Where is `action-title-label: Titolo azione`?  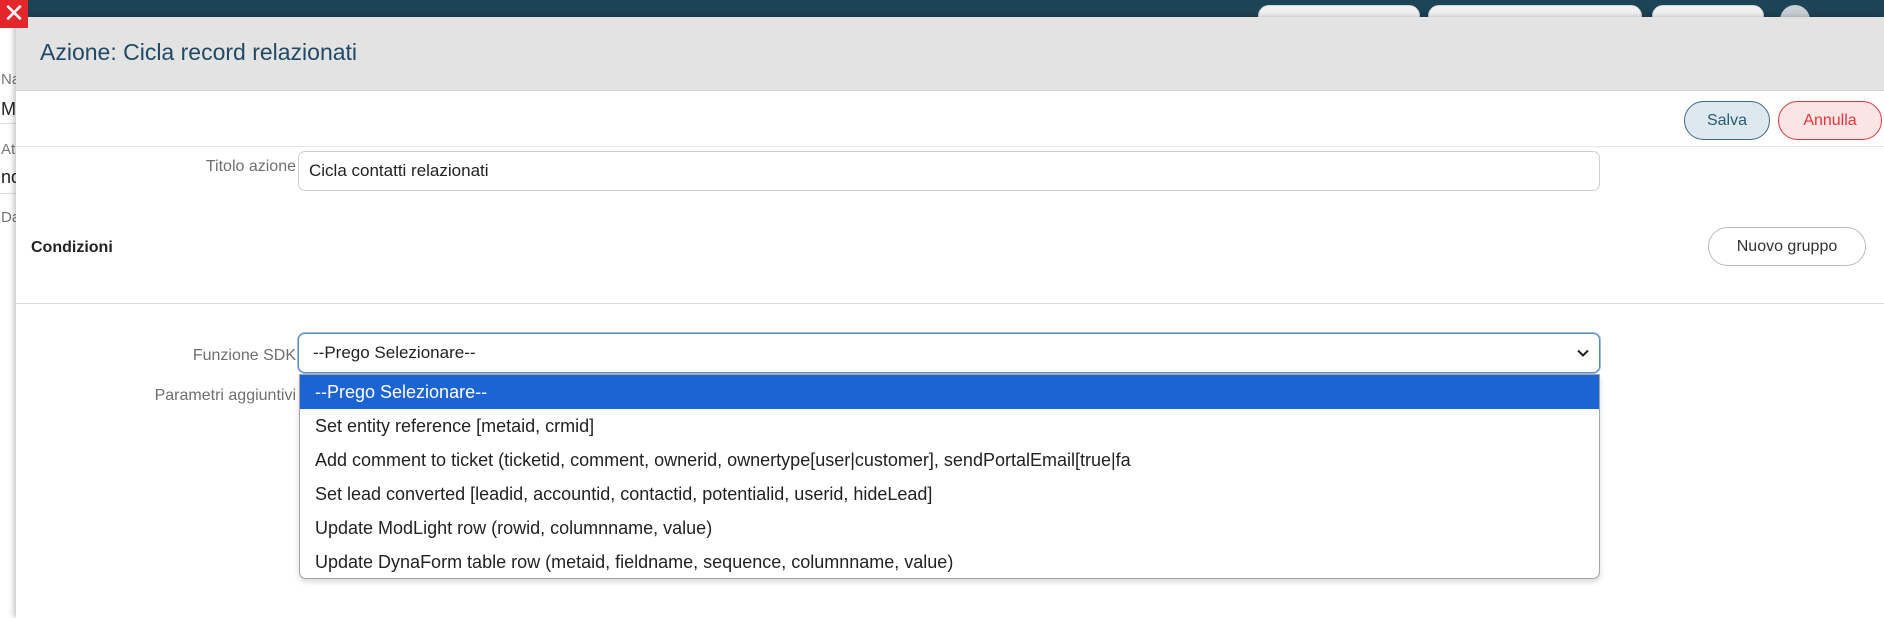 action-title-label: Titolo azione is located at coordinates (250, 166).